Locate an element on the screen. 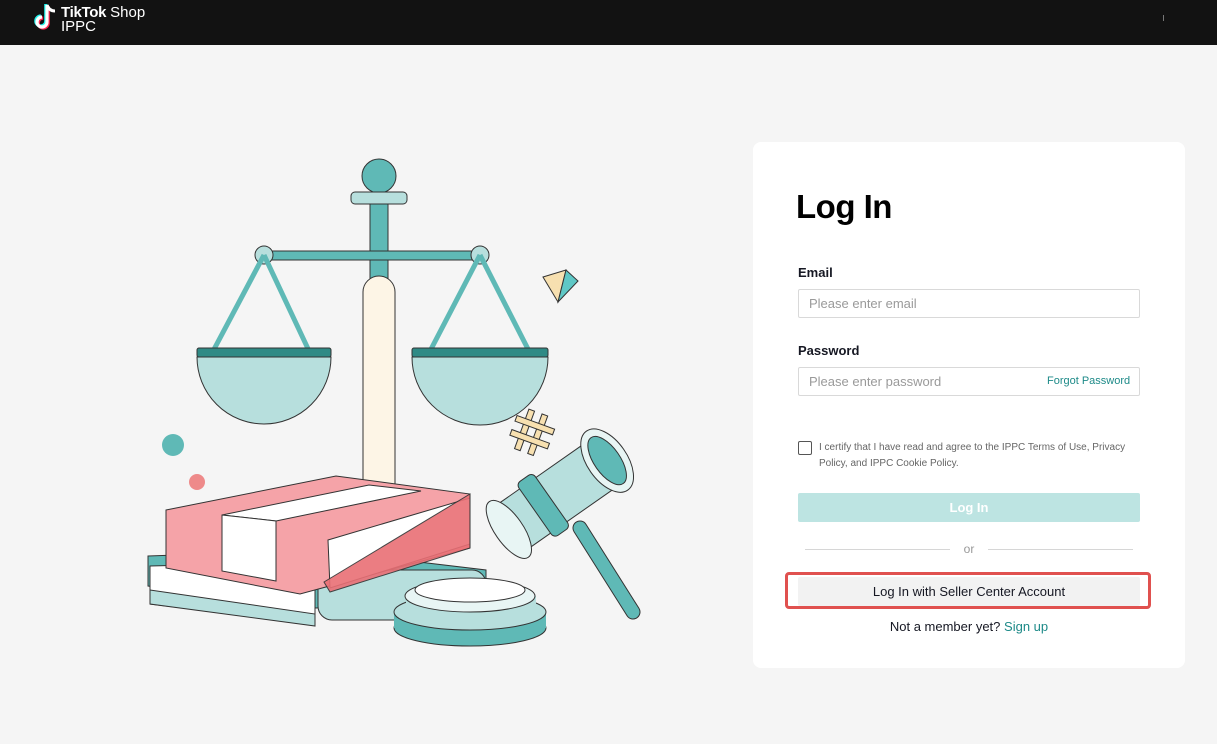 This screenshot has height=744, width=1217. certify-checkbox is located at coordinates (805, 448).